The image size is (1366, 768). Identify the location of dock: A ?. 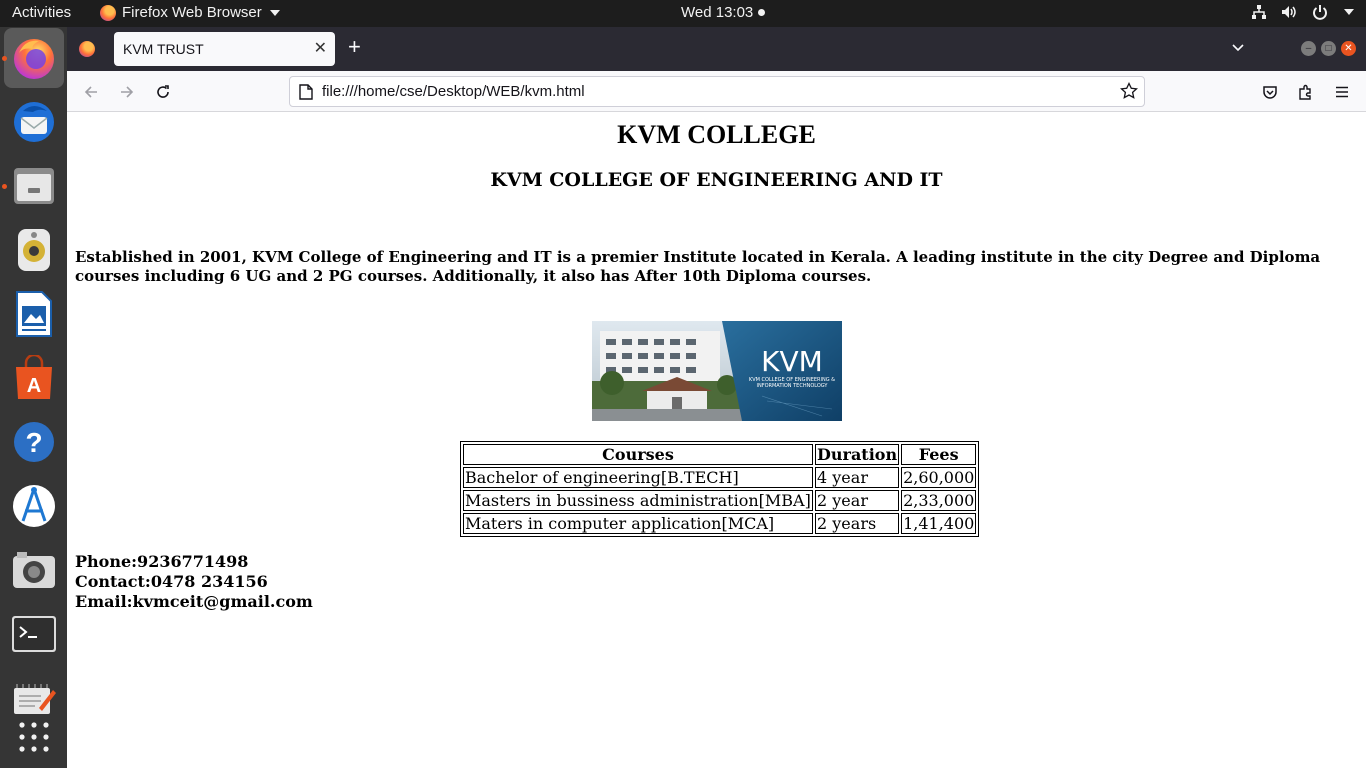
(33, 397).